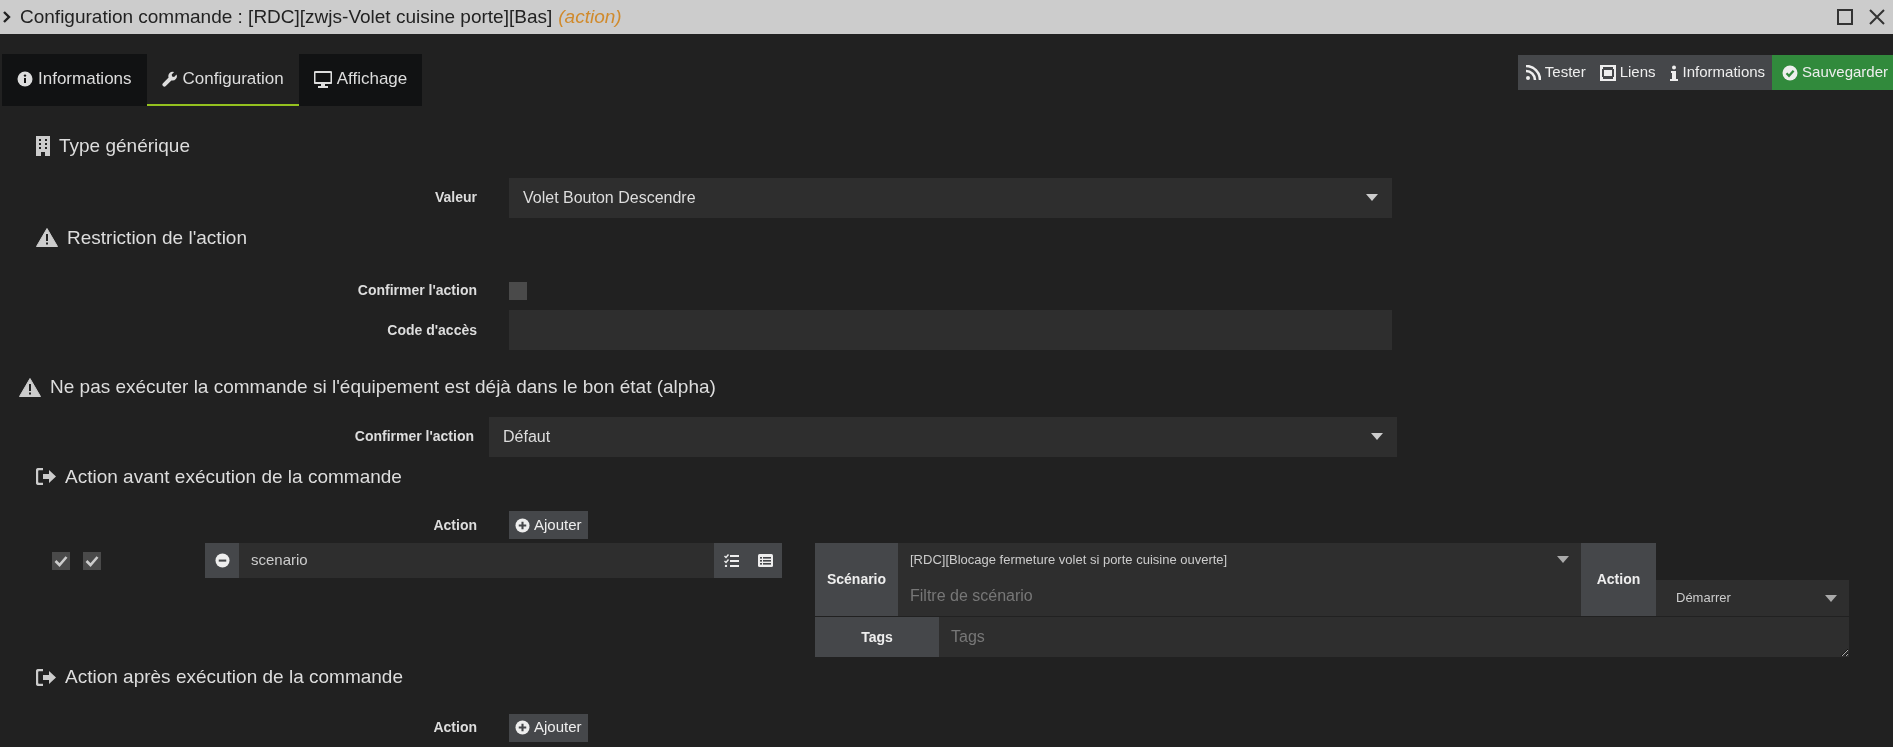  What do you see at coordinates (1627, 72) in the screenshot?
I see `toolbar-button: Liens` at bounding box center [1627, 72].